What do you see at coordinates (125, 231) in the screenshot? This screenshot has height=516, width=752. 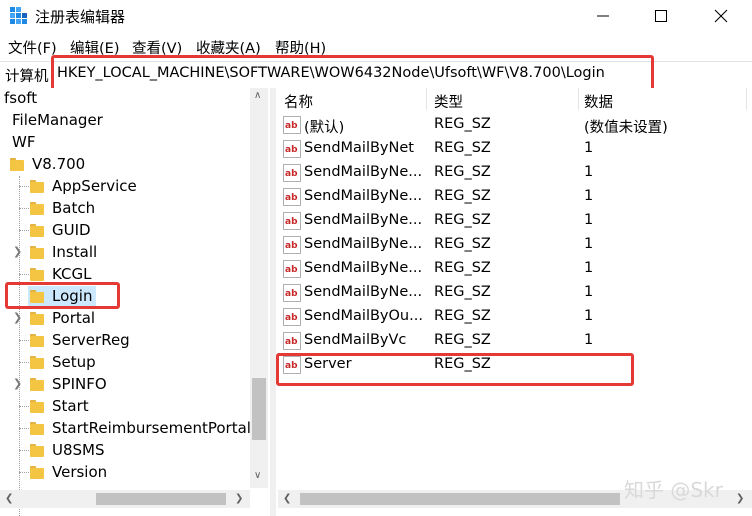 I see `tree-item-guid: GUID` at bounding box center [125, 231].